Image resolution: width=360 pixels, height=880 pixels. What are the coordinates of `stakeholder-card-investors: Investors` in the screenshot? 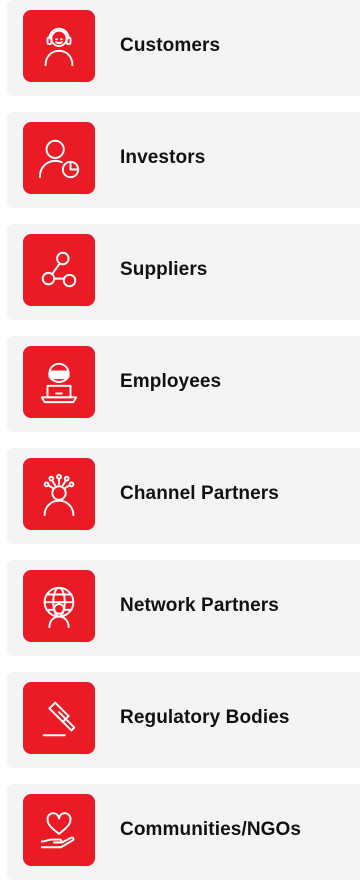 It's located at (183, 160).